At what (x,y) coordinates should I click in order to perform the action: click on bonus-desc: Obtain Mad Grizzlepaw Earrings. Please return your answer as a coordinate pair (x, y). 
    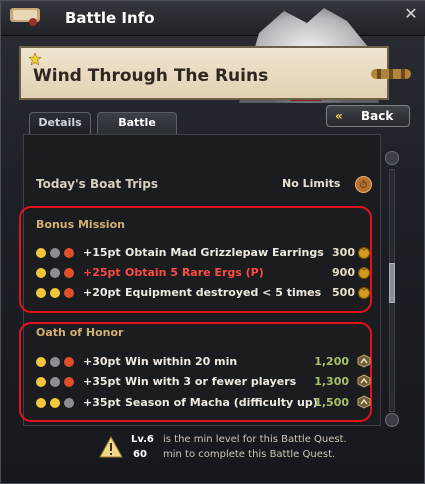
    Looking at the image, I should click on (224, 252).